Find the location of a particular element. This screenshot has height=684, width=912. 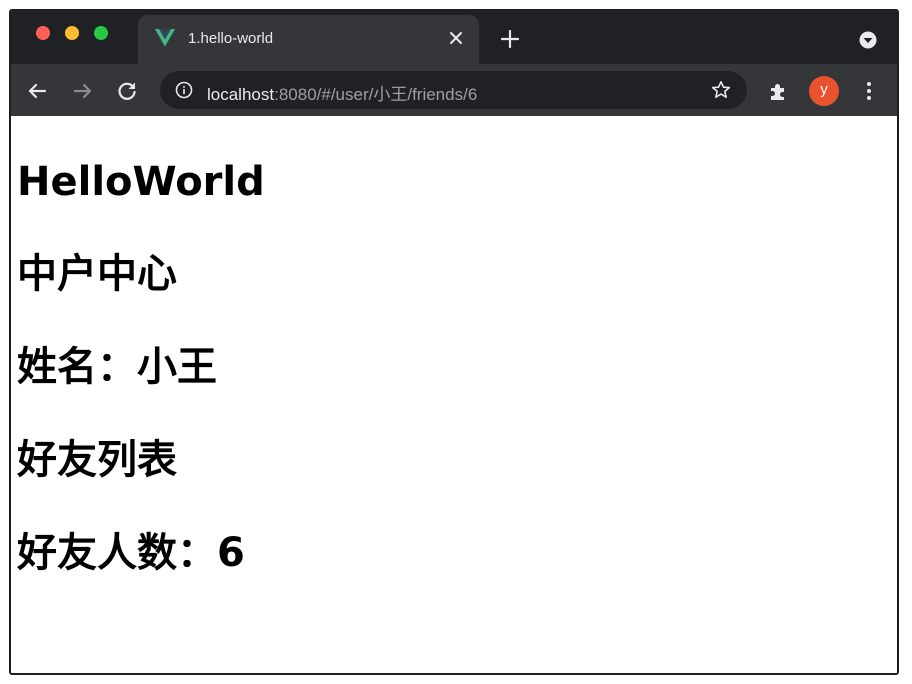

vue-logo-icon is located at coordinates (165, 38).